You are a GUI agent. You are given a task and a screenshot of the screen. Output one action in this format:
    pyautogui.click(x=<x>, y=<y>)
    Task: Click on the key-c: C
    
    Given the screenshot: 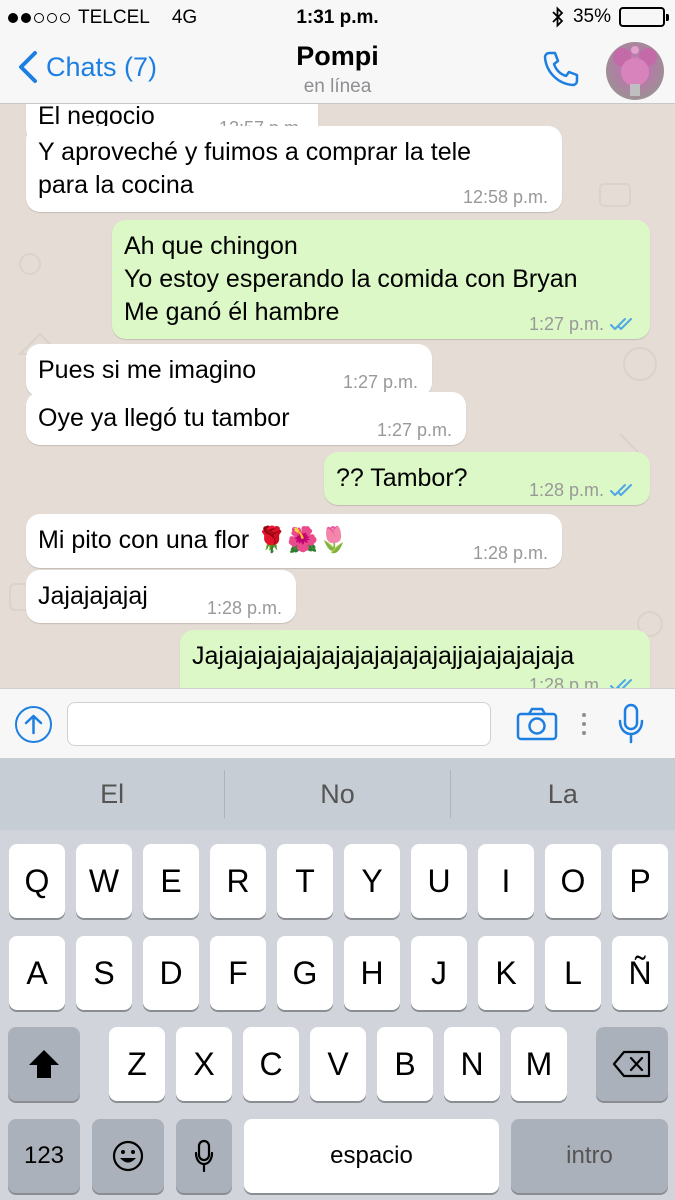 What is the action you would take?
    pyautogui.click(x=271, y=1064)
    